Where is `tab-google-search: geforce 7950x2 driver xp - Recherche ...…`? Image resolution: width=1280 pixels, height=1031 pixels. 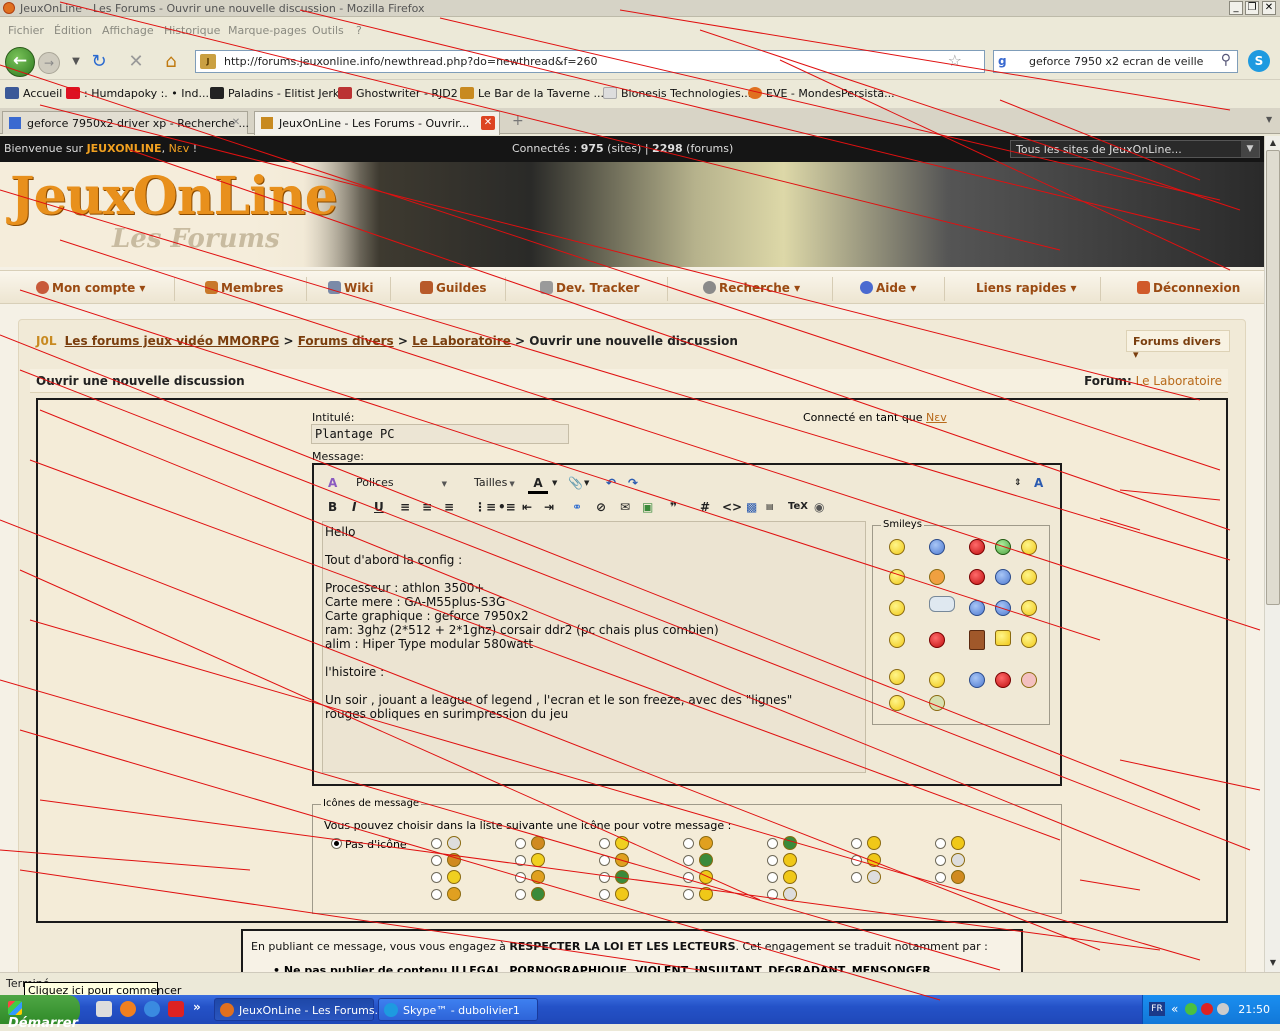
tab-google-search: geforce 7950x2 driver xp - Recherche ...… is located at coordinates (125, 122).